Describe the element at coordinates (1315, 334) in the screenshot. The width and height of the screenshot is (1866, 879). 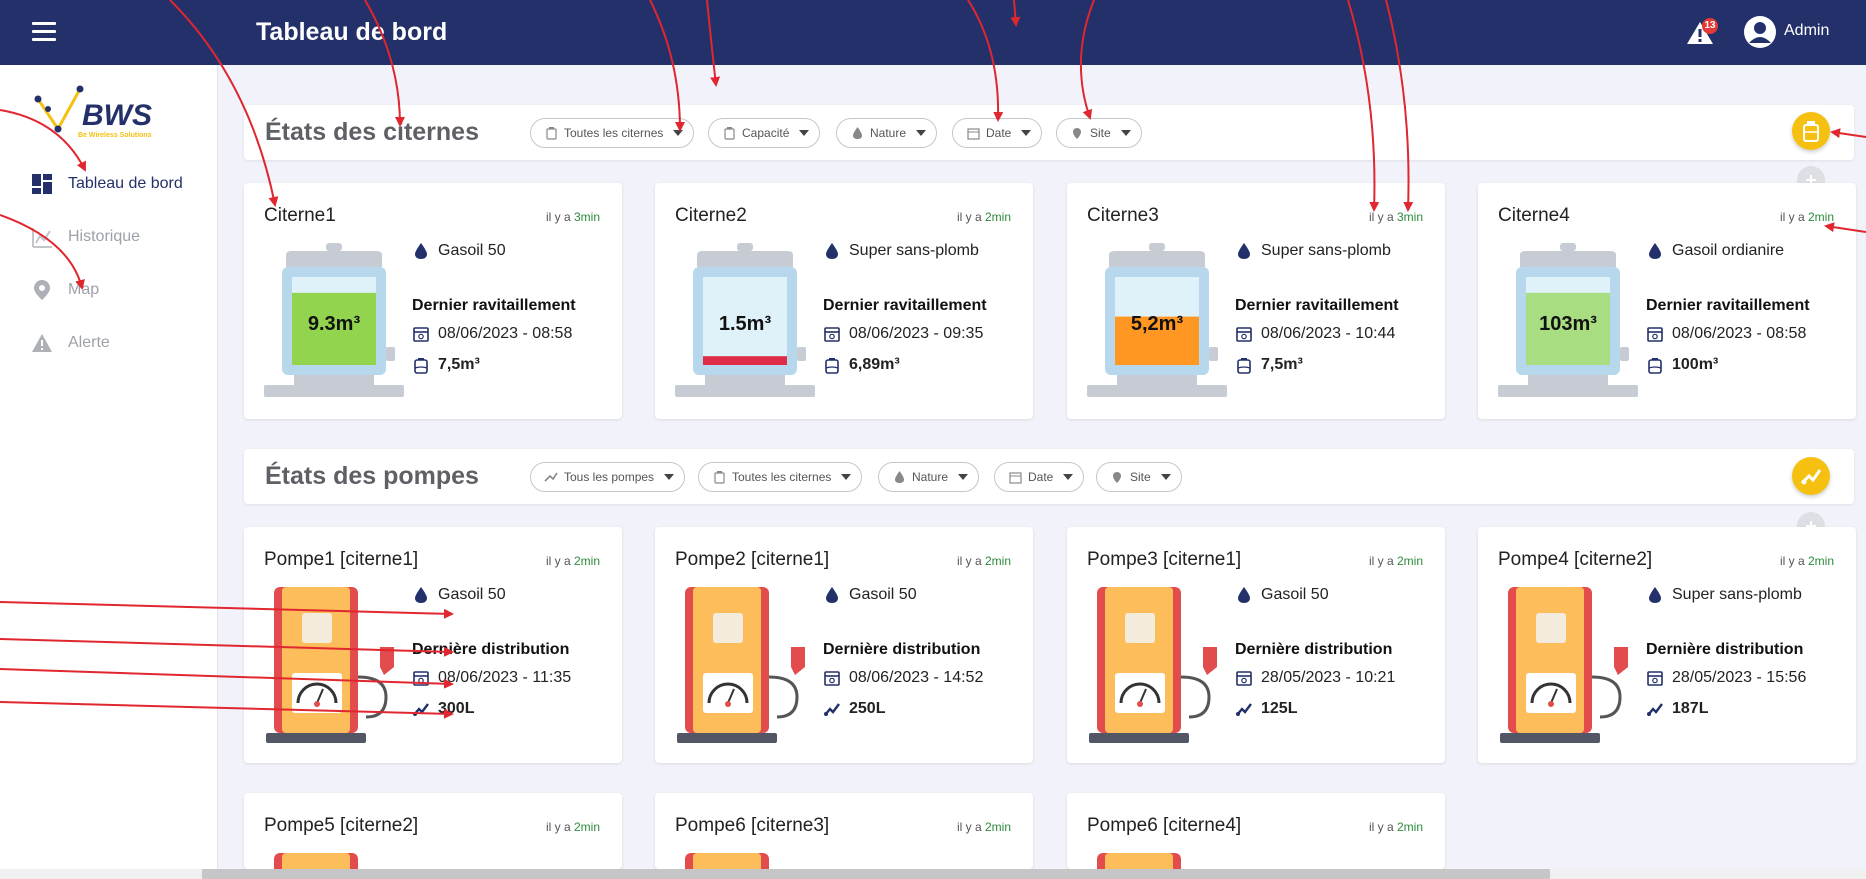
I see `last-refill-date: 08/06/2023 - 10:44` at that location.